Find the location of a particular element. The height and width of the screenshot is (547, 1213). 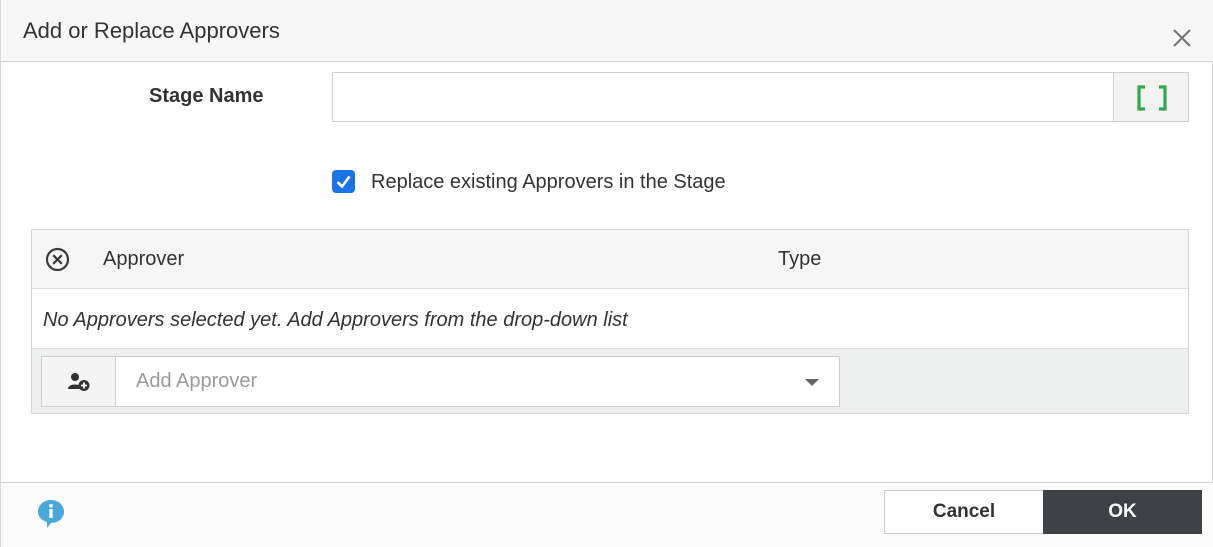

variable-button is located at coordinates (1151, 97).